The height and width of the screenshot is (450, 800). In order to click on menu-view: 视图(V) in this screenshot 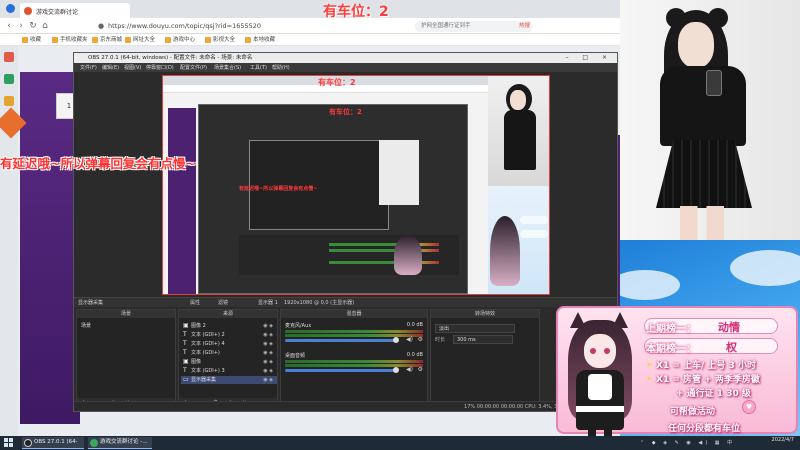, I will do `click(132, 67)`.